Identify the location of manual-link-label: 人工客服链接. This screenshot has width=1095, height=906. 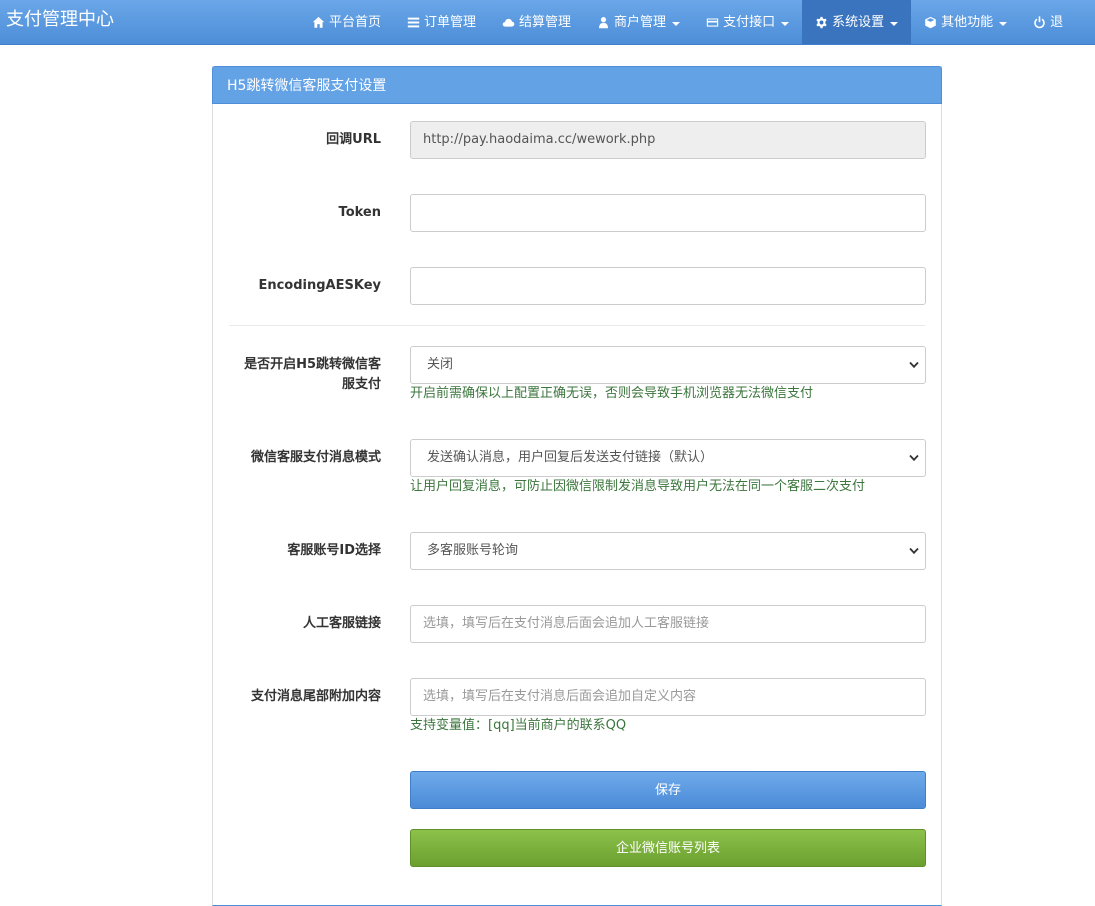
(342, 624).